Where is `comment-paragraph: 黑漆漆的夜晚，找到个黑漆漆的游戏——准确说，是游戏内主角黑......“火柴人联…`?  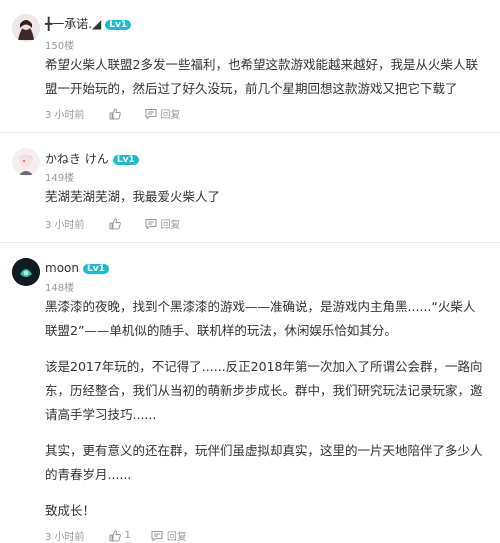 comment-paragraph: 黑漆漆的夜晚，找到个黑漆漆的游戏——准确说，是游戏内主角黑......“火柴人联… is located at coordinates (260, 318).